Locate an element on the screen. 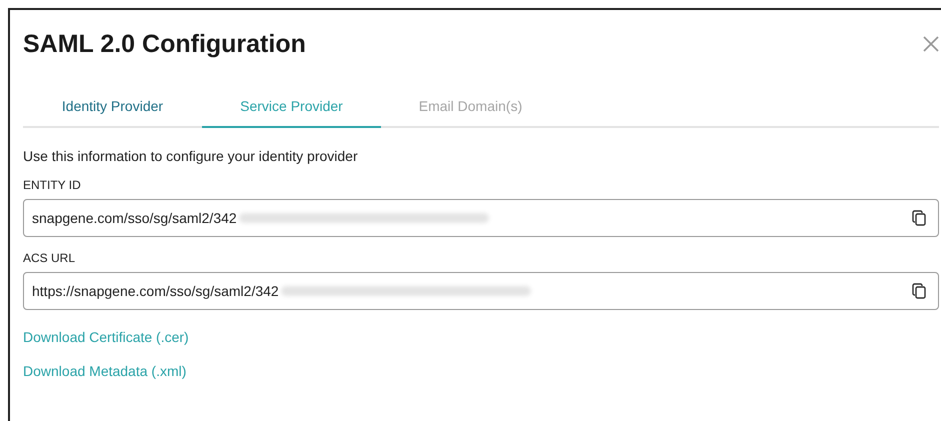 The width and height of the screenshot is (941, 421). tab: Service Provider is located at coordinates (291, 110).